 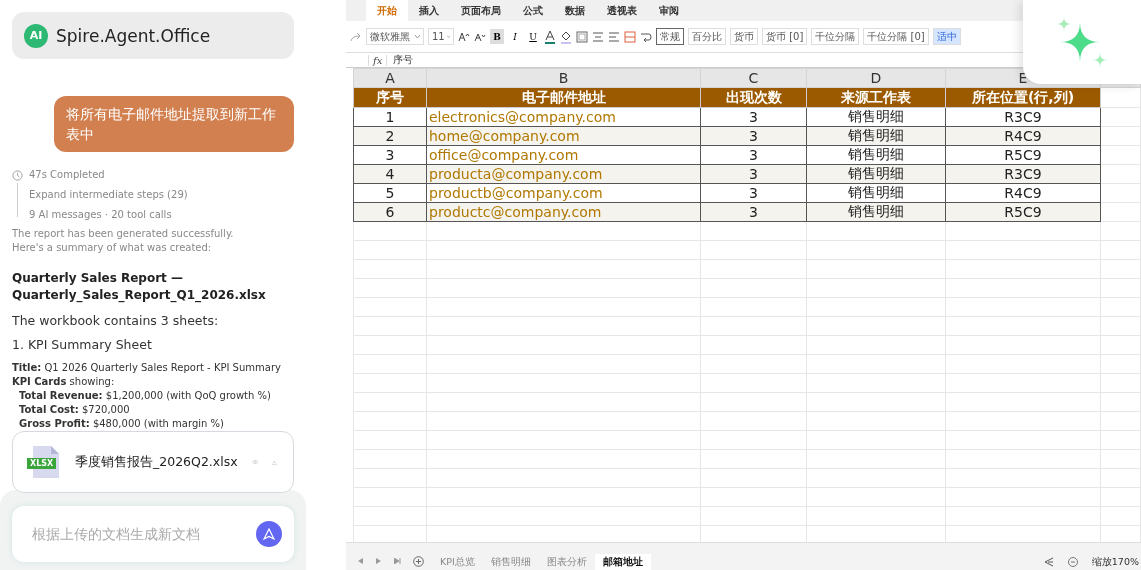 What do you see at coordinates (143, 534) in the screenshot?
I see `prompt-input: 根据上传的文档生成新文档` at bounding box center [143, 534].